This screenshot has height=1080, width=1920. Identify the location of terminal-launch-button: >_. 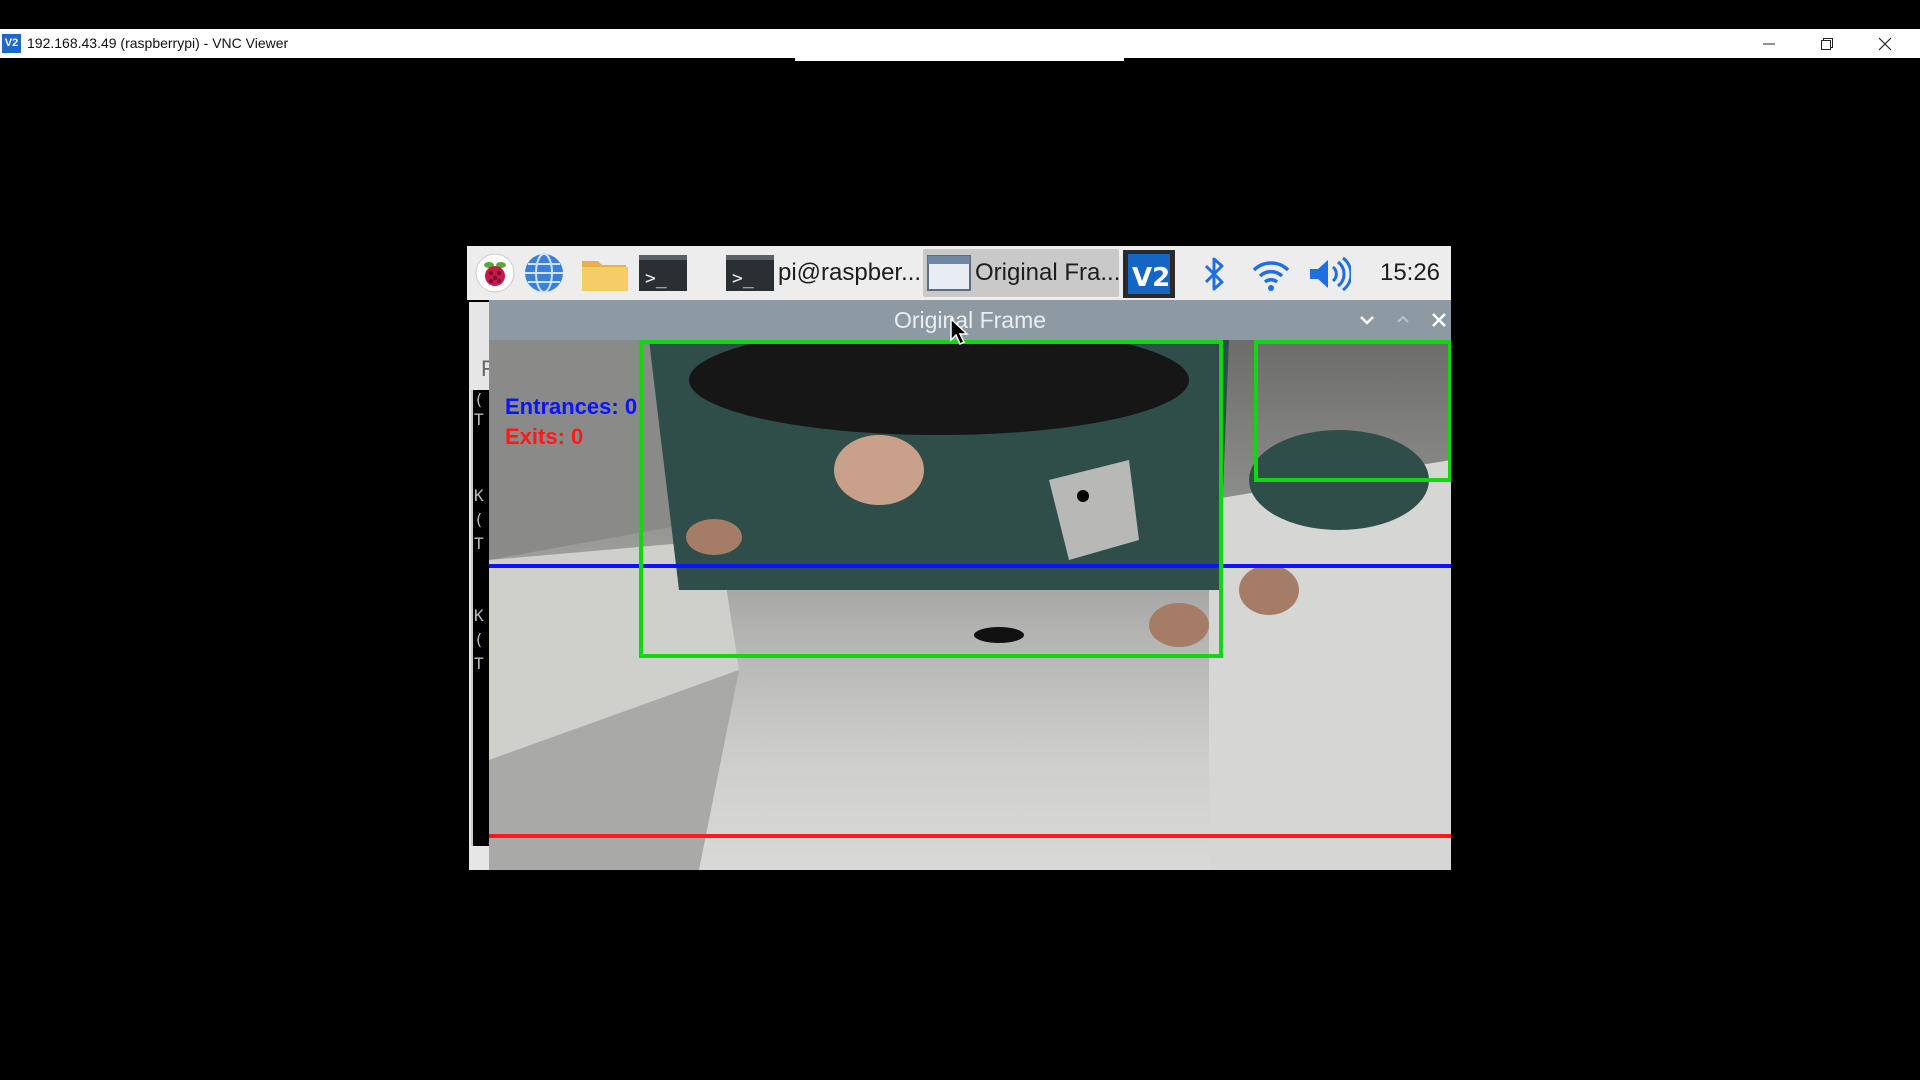
(663, 273).